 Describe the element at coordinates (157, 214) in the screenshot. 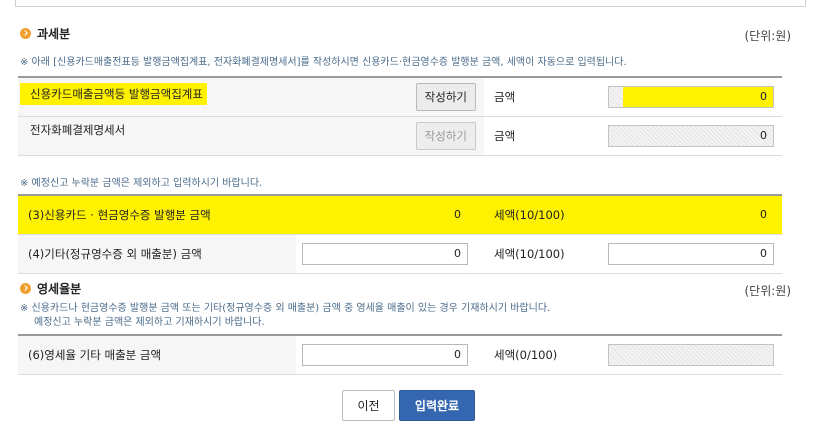

I see `card-receipt-label: (3)신용카드 · 현금영수증 발행분 금액` at that location.